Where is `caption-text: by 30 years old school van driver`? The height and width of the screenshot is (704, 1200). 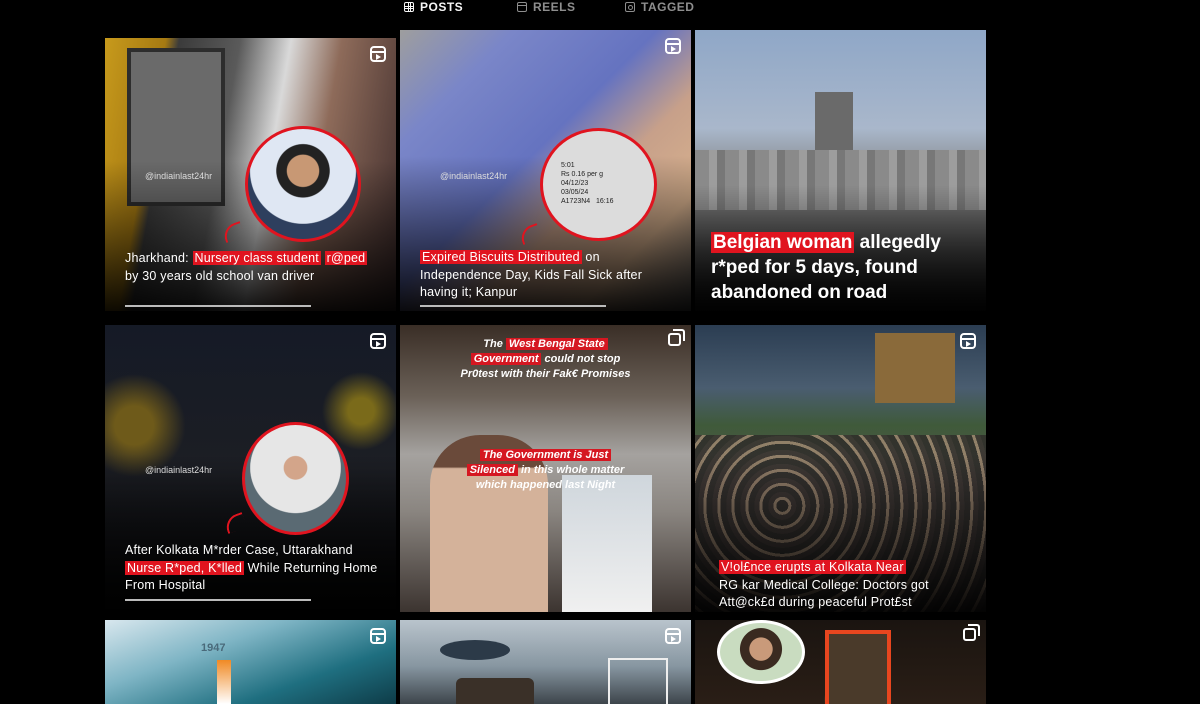 caption-text: by 30 years old school van driver is located at coordinates (220, 275).